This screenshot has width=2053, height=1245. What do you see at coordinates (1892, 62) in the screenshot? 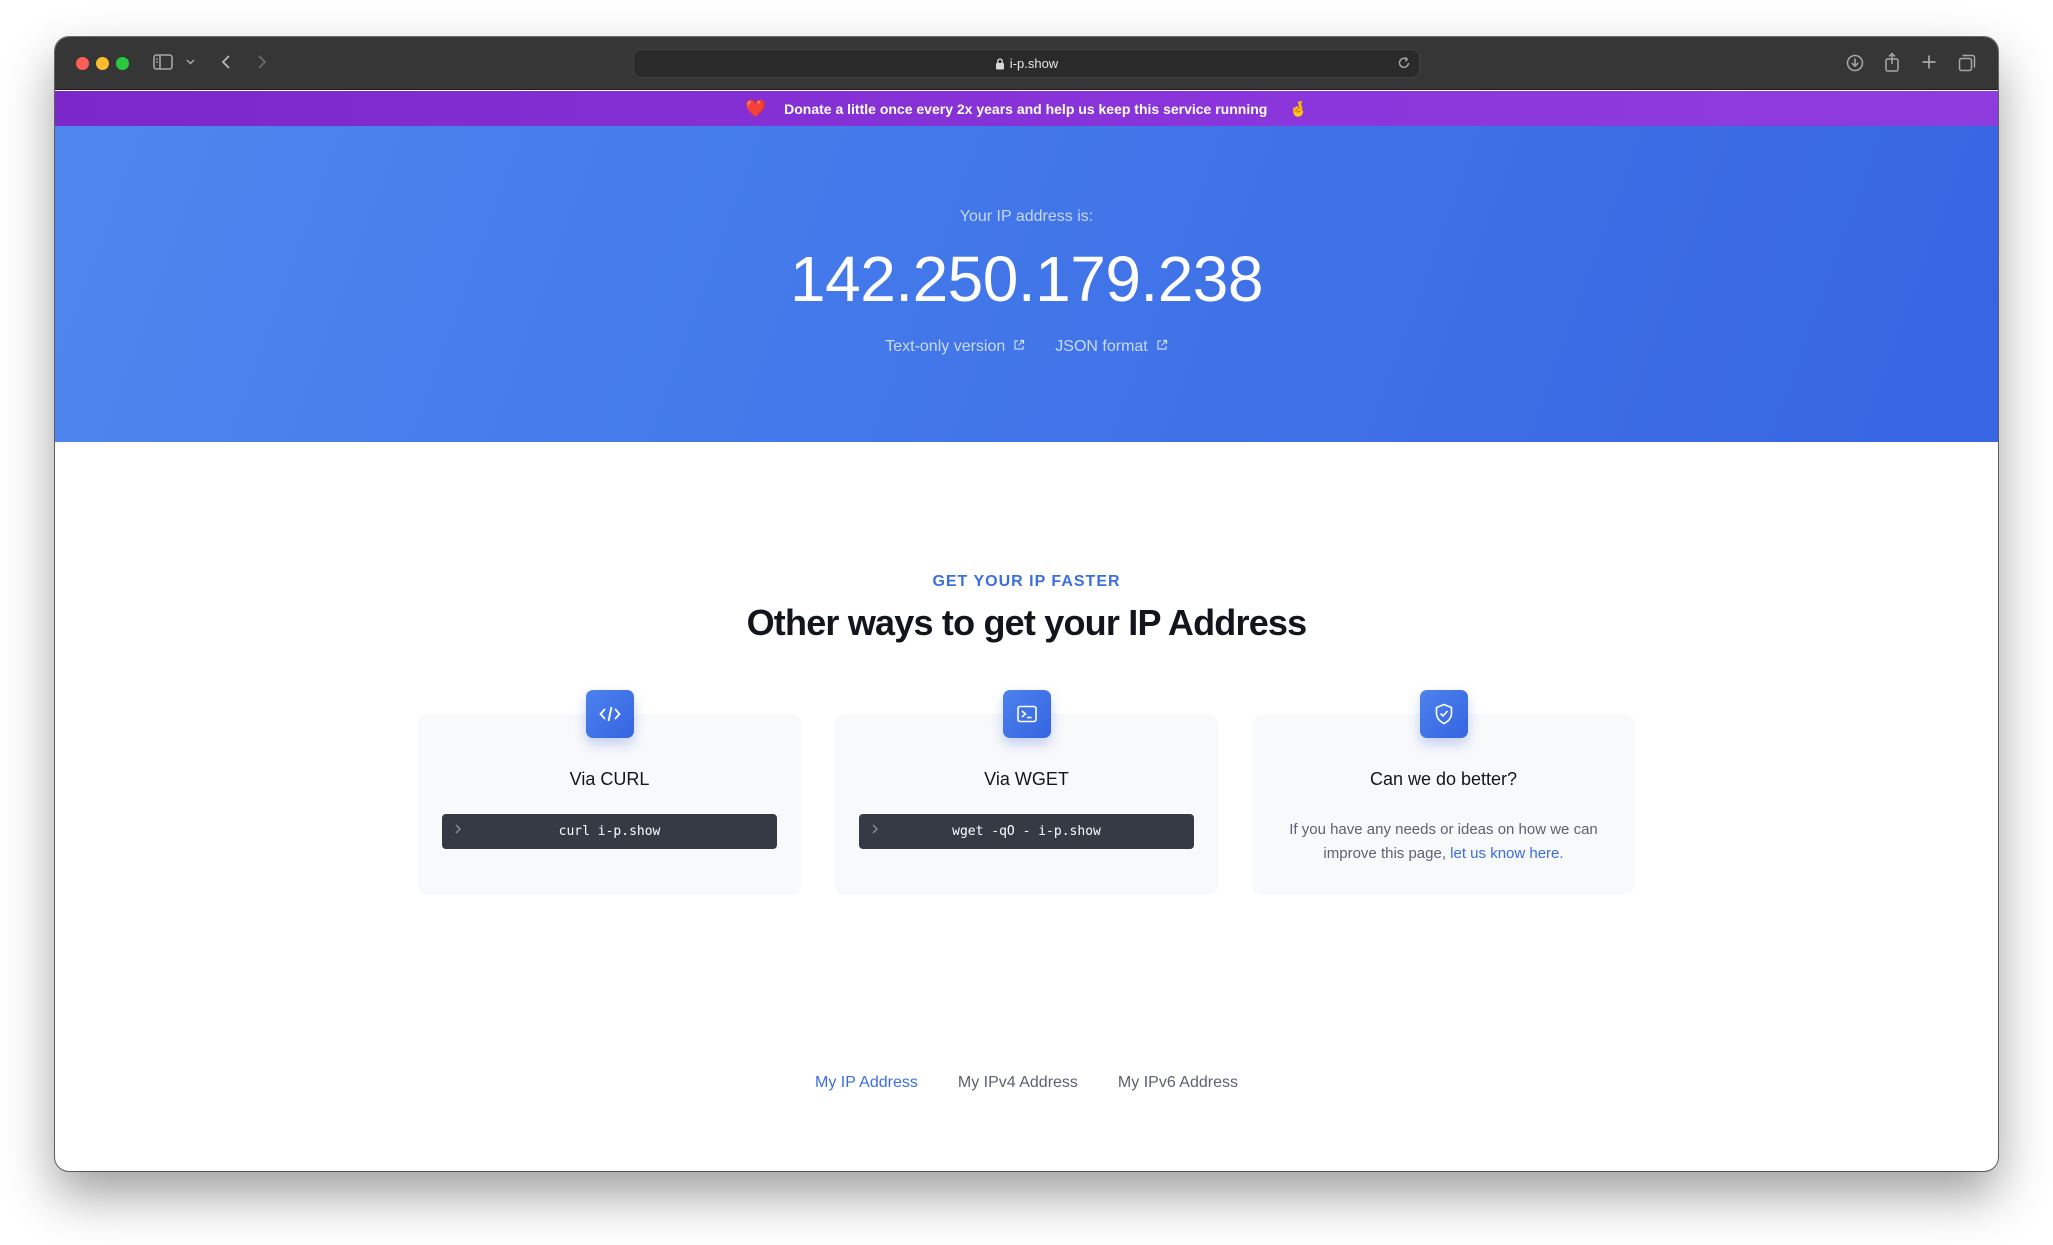
I see `share-icon` at bounding box center [1892, 62].